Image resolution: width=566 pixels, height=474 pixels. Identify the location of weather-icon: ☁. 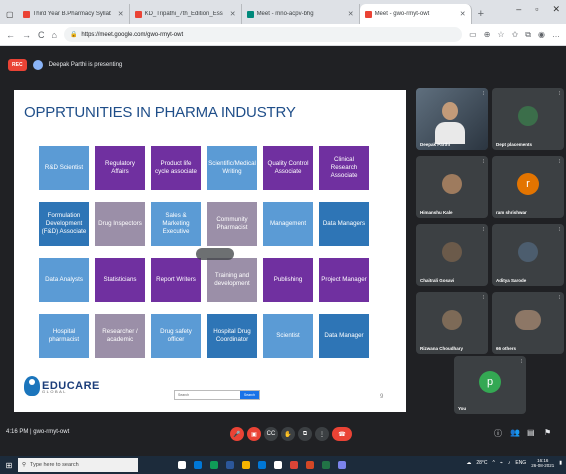
(468, 463).